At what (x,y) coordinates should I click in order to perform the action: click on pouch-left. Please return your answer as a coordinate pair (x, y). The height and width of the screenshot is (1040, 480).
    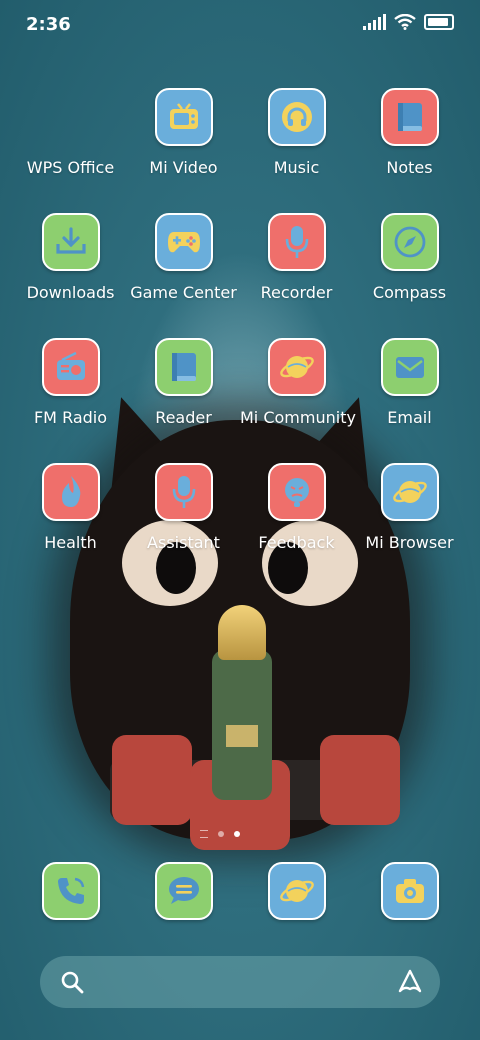
    Looking at the image, I should click on (152, 780).